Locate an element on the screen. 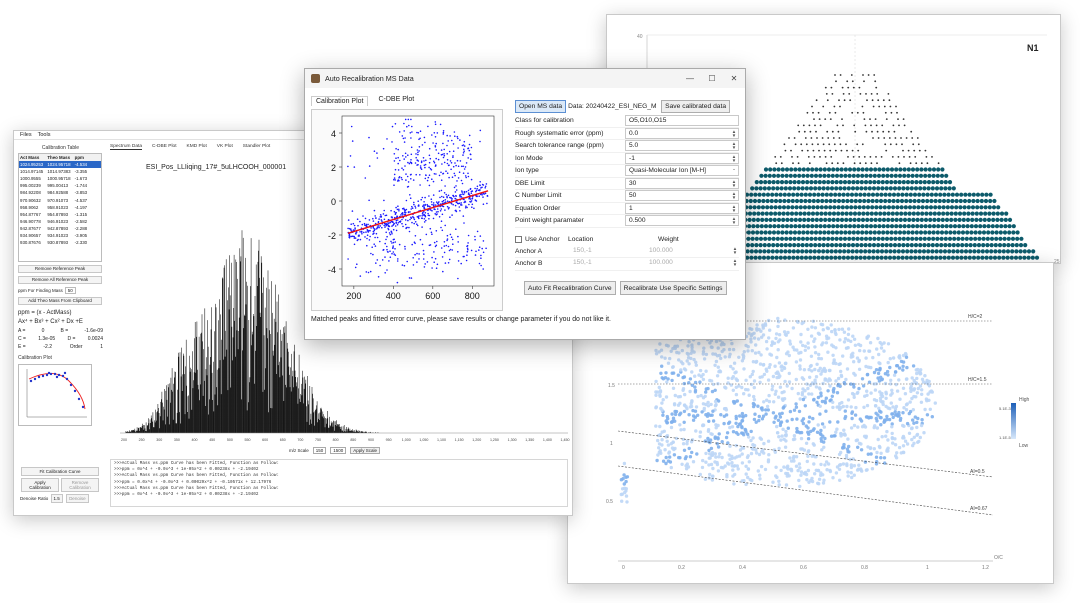 Image resolution: width=1080 pixels, height=603 pixels. denoise-ratio-input: 1.5 is located at coordinates (56, 498).